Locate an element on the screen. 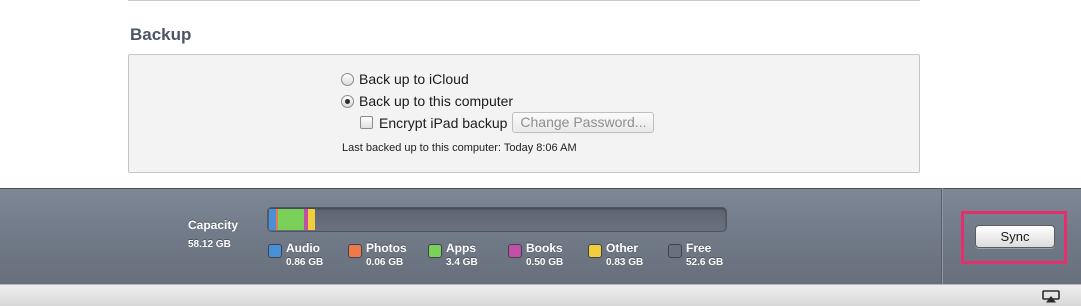  backup-icloud-option: Back up to iCloud is located at coordinates (405, 79).